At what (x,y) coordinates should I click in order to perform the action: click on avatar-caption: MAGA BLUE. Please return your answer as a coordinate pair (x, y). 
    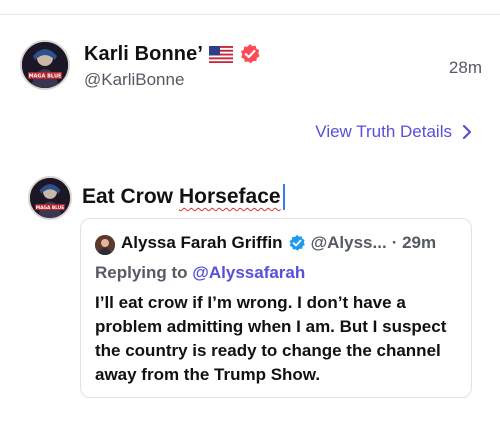
    Looking at the image, I should click on (45, 77).